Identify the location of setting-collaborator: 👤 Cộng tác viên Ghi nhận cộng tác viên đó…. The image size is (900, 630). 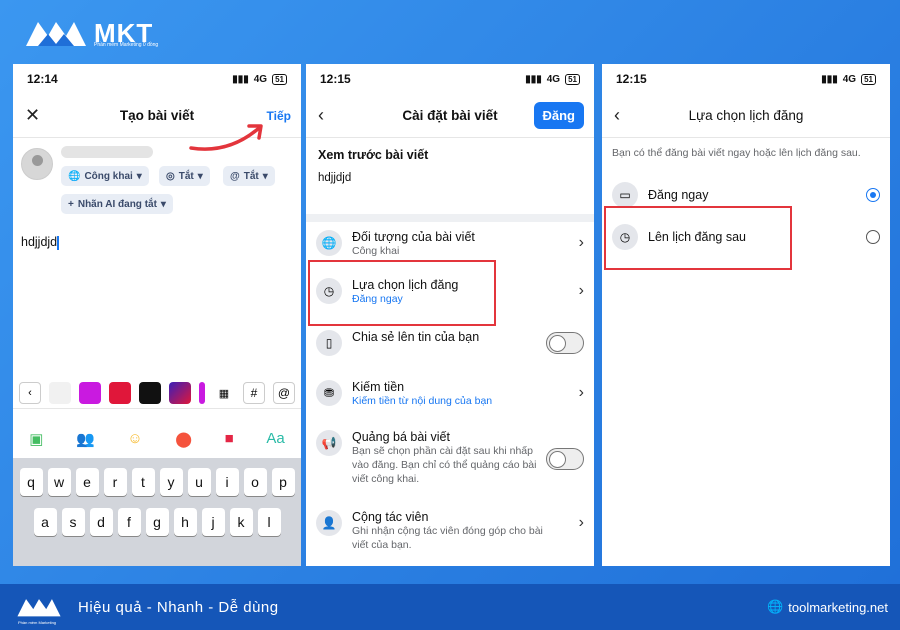
(450, 531).